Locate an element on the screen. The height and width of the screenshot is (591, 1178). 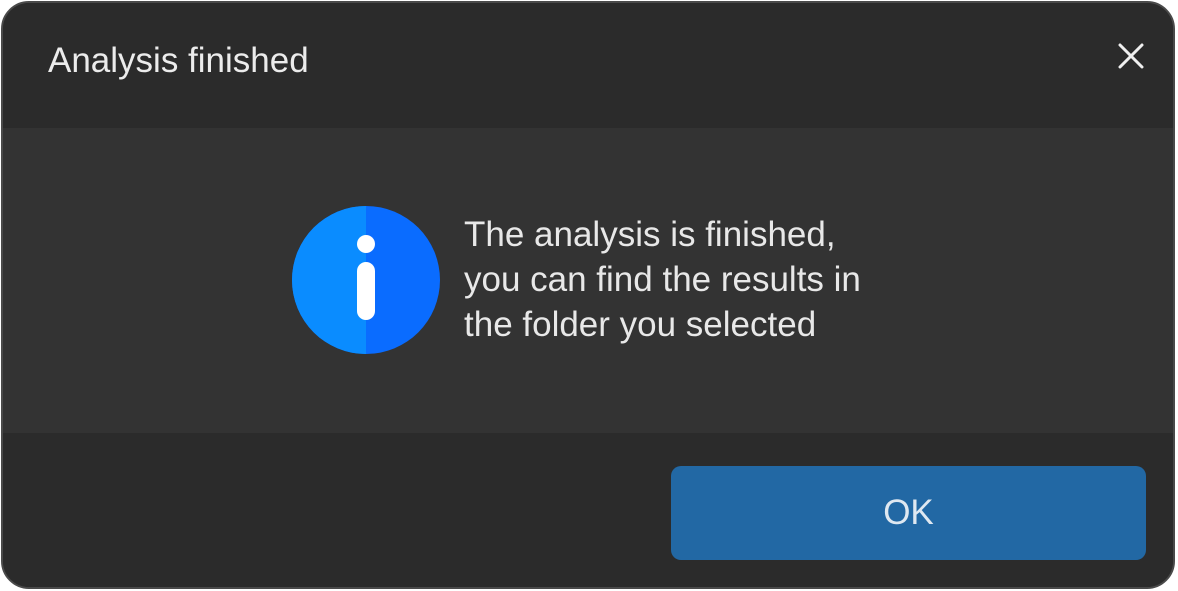
ok-button-label: OK is located at coordinates (908, 512).